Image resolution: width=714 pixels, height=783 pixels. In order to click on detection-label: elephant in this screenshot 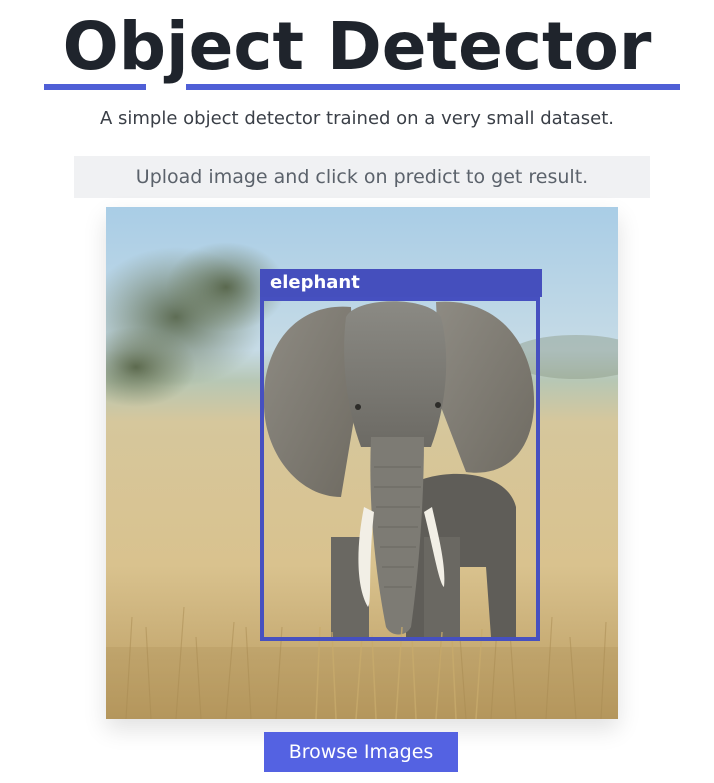, I will do `click(401, 283)`.